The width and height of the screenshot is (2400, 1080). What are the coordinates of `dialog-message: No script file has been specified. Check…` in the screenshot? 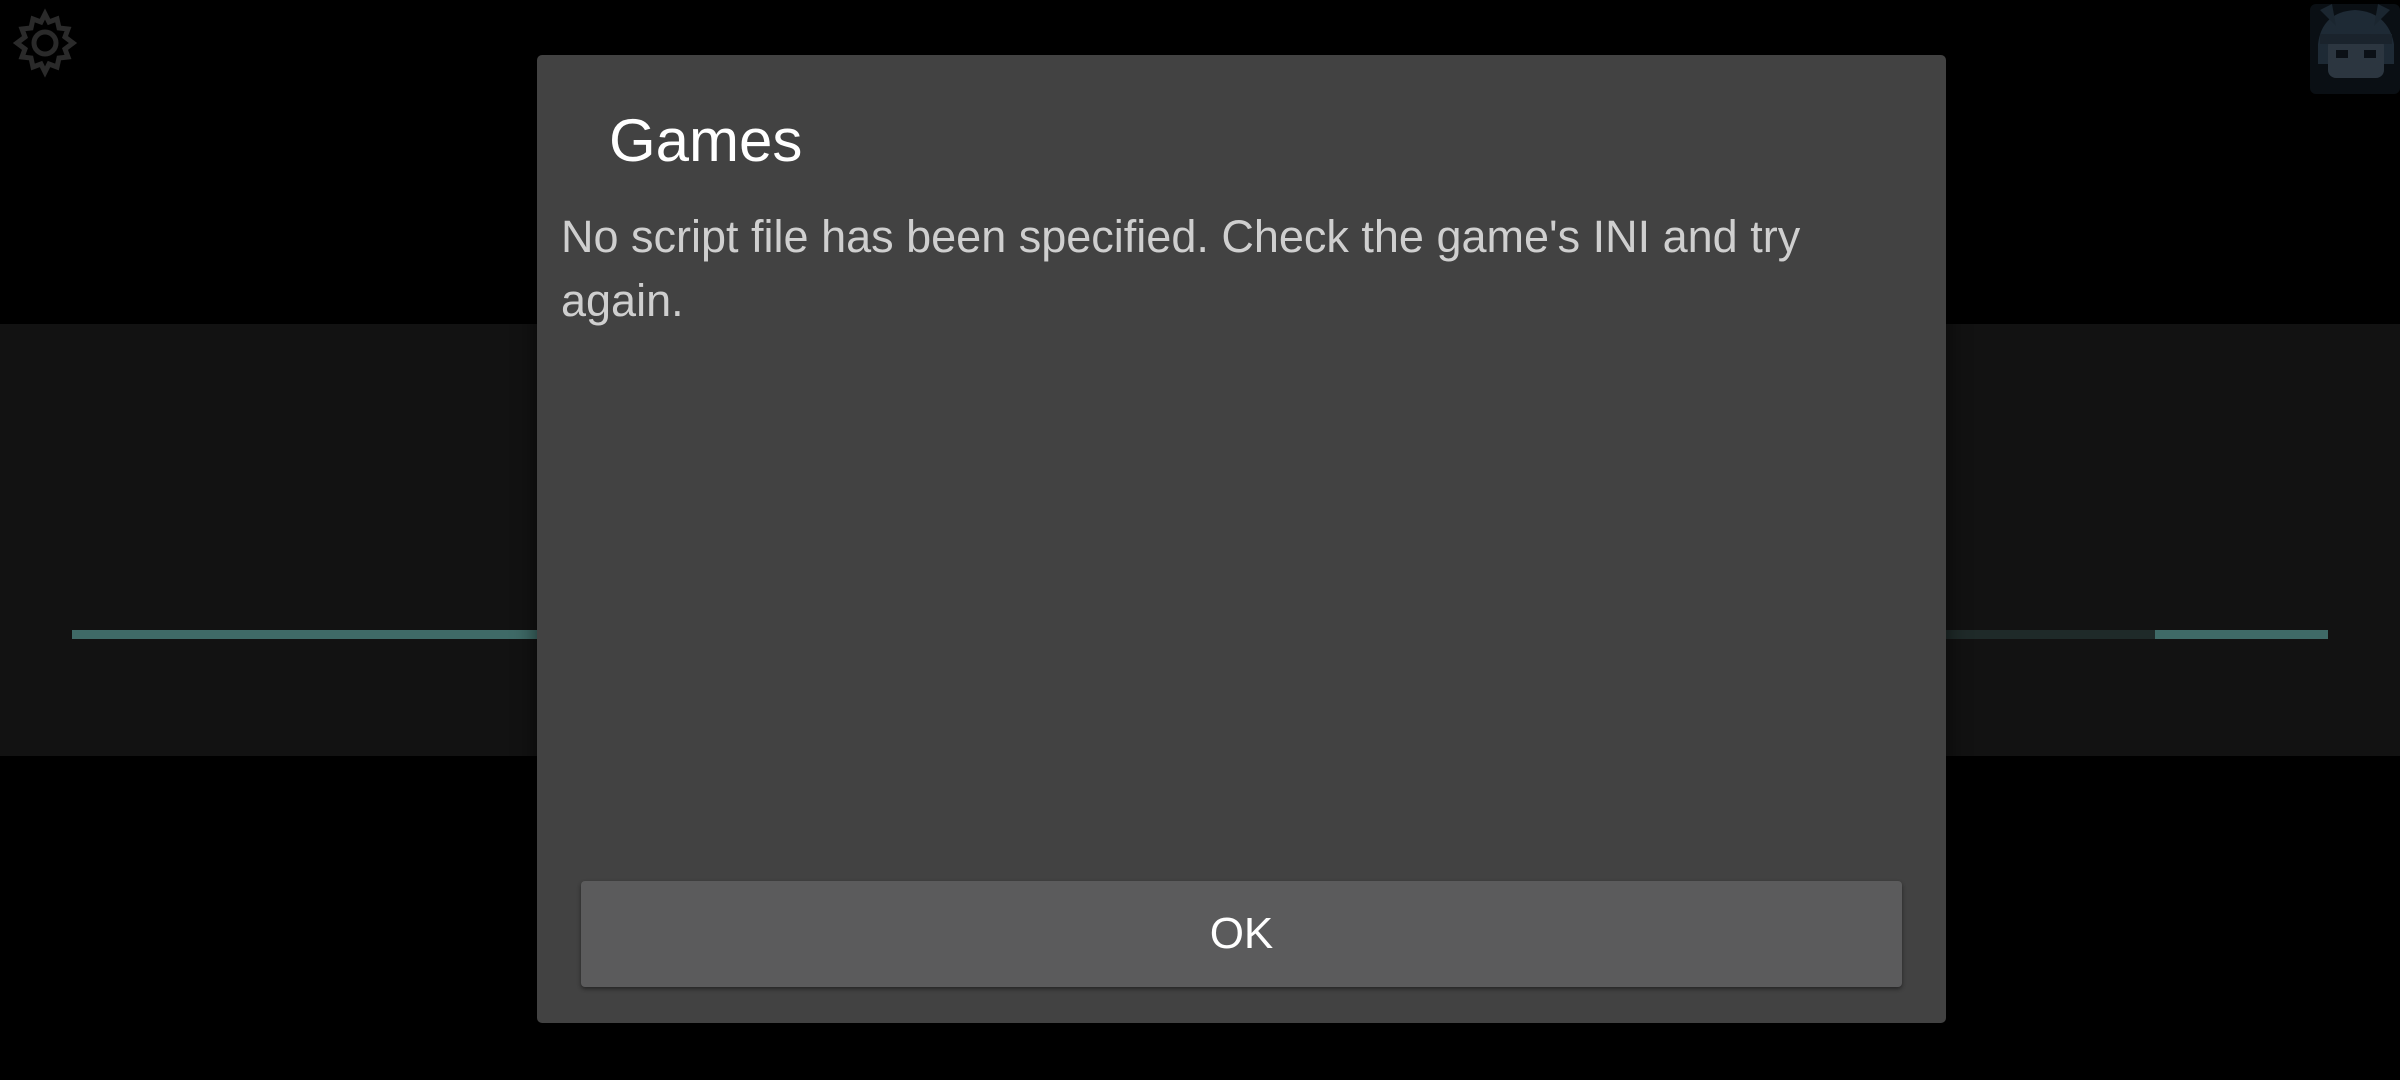 It's located at (1181, 268).